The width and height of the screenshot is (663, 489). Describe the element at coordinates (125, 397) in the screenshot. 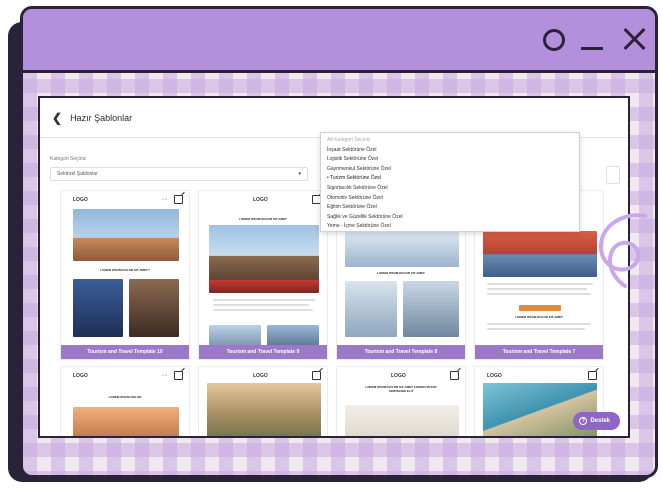

I see `card-heading: LOREM IPSUM DOLOR` at that location.